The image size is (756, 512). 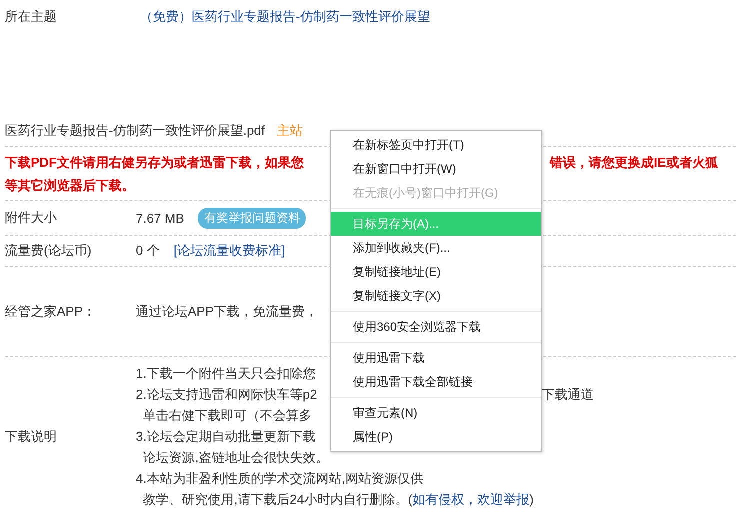 What do you see at coordinates (31, 17) in the screenshot?
I see `row-label: 所在主题` at bounding box center [31, 17].